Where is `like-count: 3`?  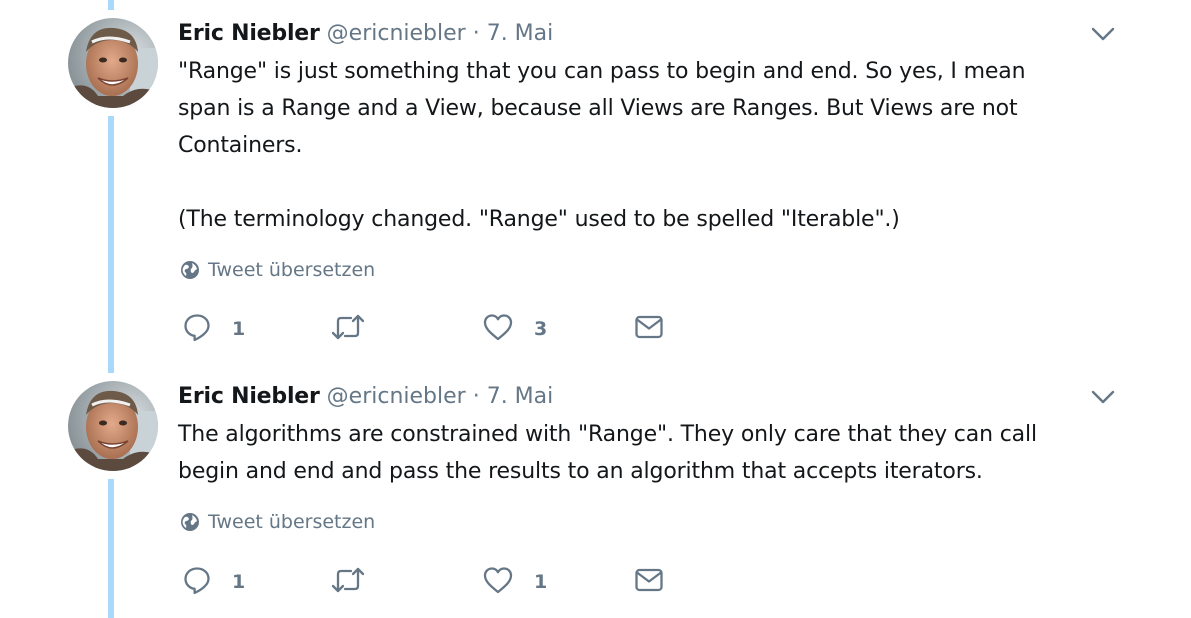
like-count: 3 is located at coordinates (541, 329).